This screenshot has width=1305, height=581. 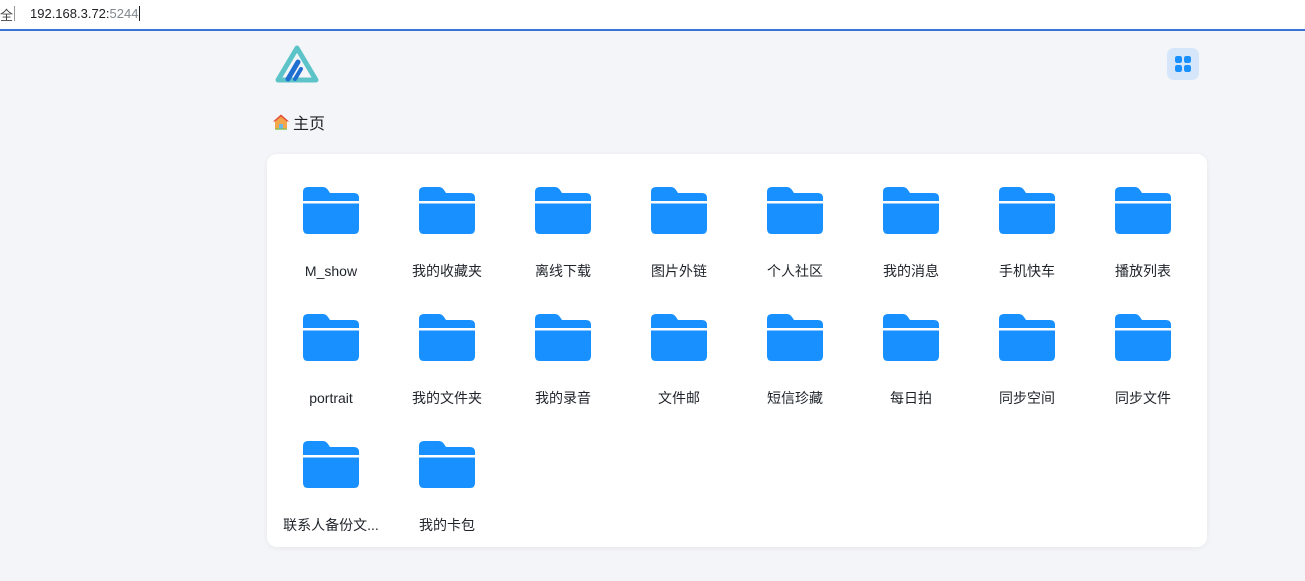 What do you see at coordinates (309, 124) in the screenshot?
I see `breadcrumb-home-label: 主页` at bounding box center [309, 124].